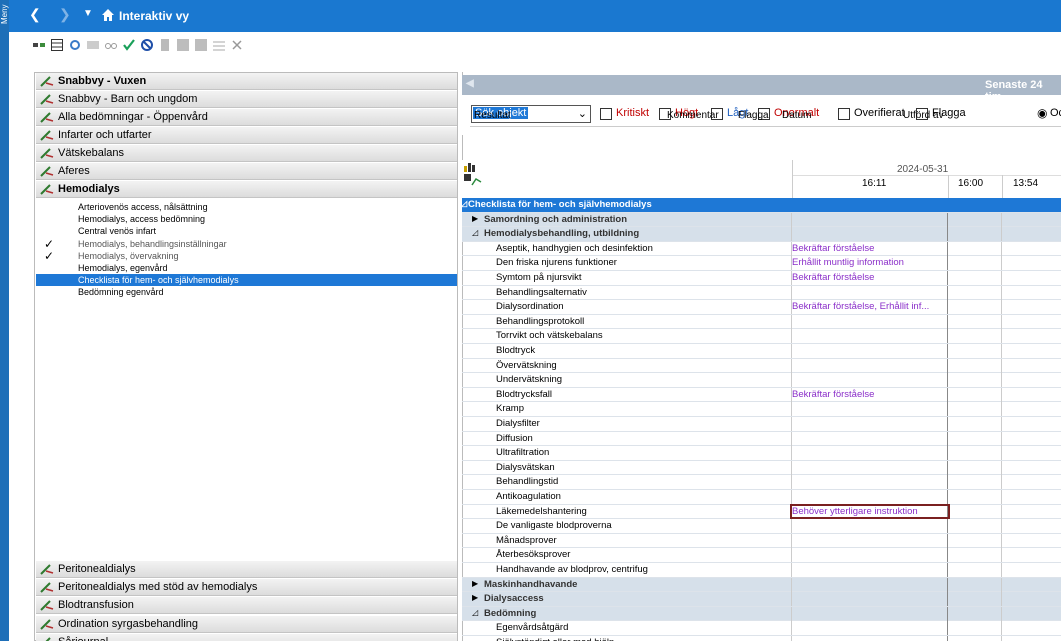  What do you see at coordinates (753, 115) in the screenshot?
I see `column-header: Flagga` at bounding box center [753, 115].